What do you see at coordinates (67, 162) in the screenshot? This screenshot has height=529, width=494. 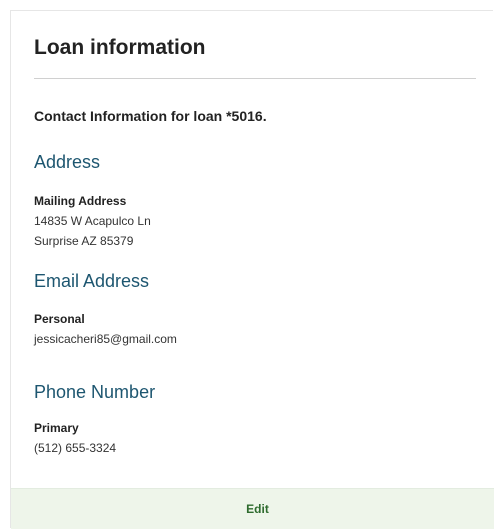 I see `address-heading: Address` at bounding box center [67, 162].